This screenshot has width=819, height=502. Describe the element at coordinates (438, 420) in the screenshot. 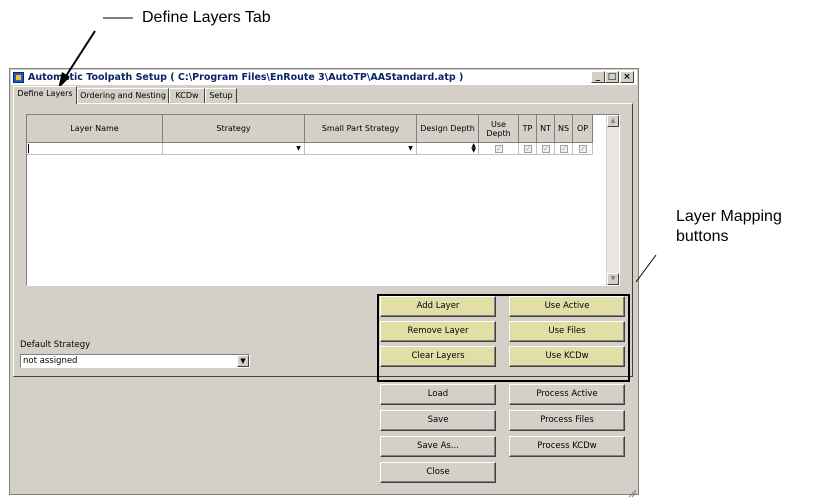

I see `save-button: Save` at that location.